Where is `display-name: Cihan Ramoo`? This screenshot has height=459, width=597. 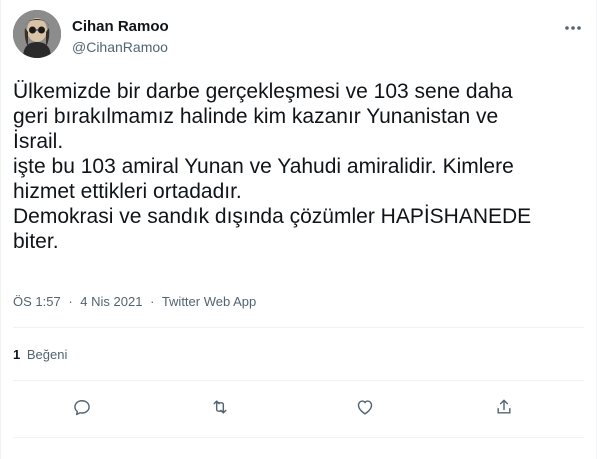 display-name: Cihan Ramoo is located at coordinates (120, 27).